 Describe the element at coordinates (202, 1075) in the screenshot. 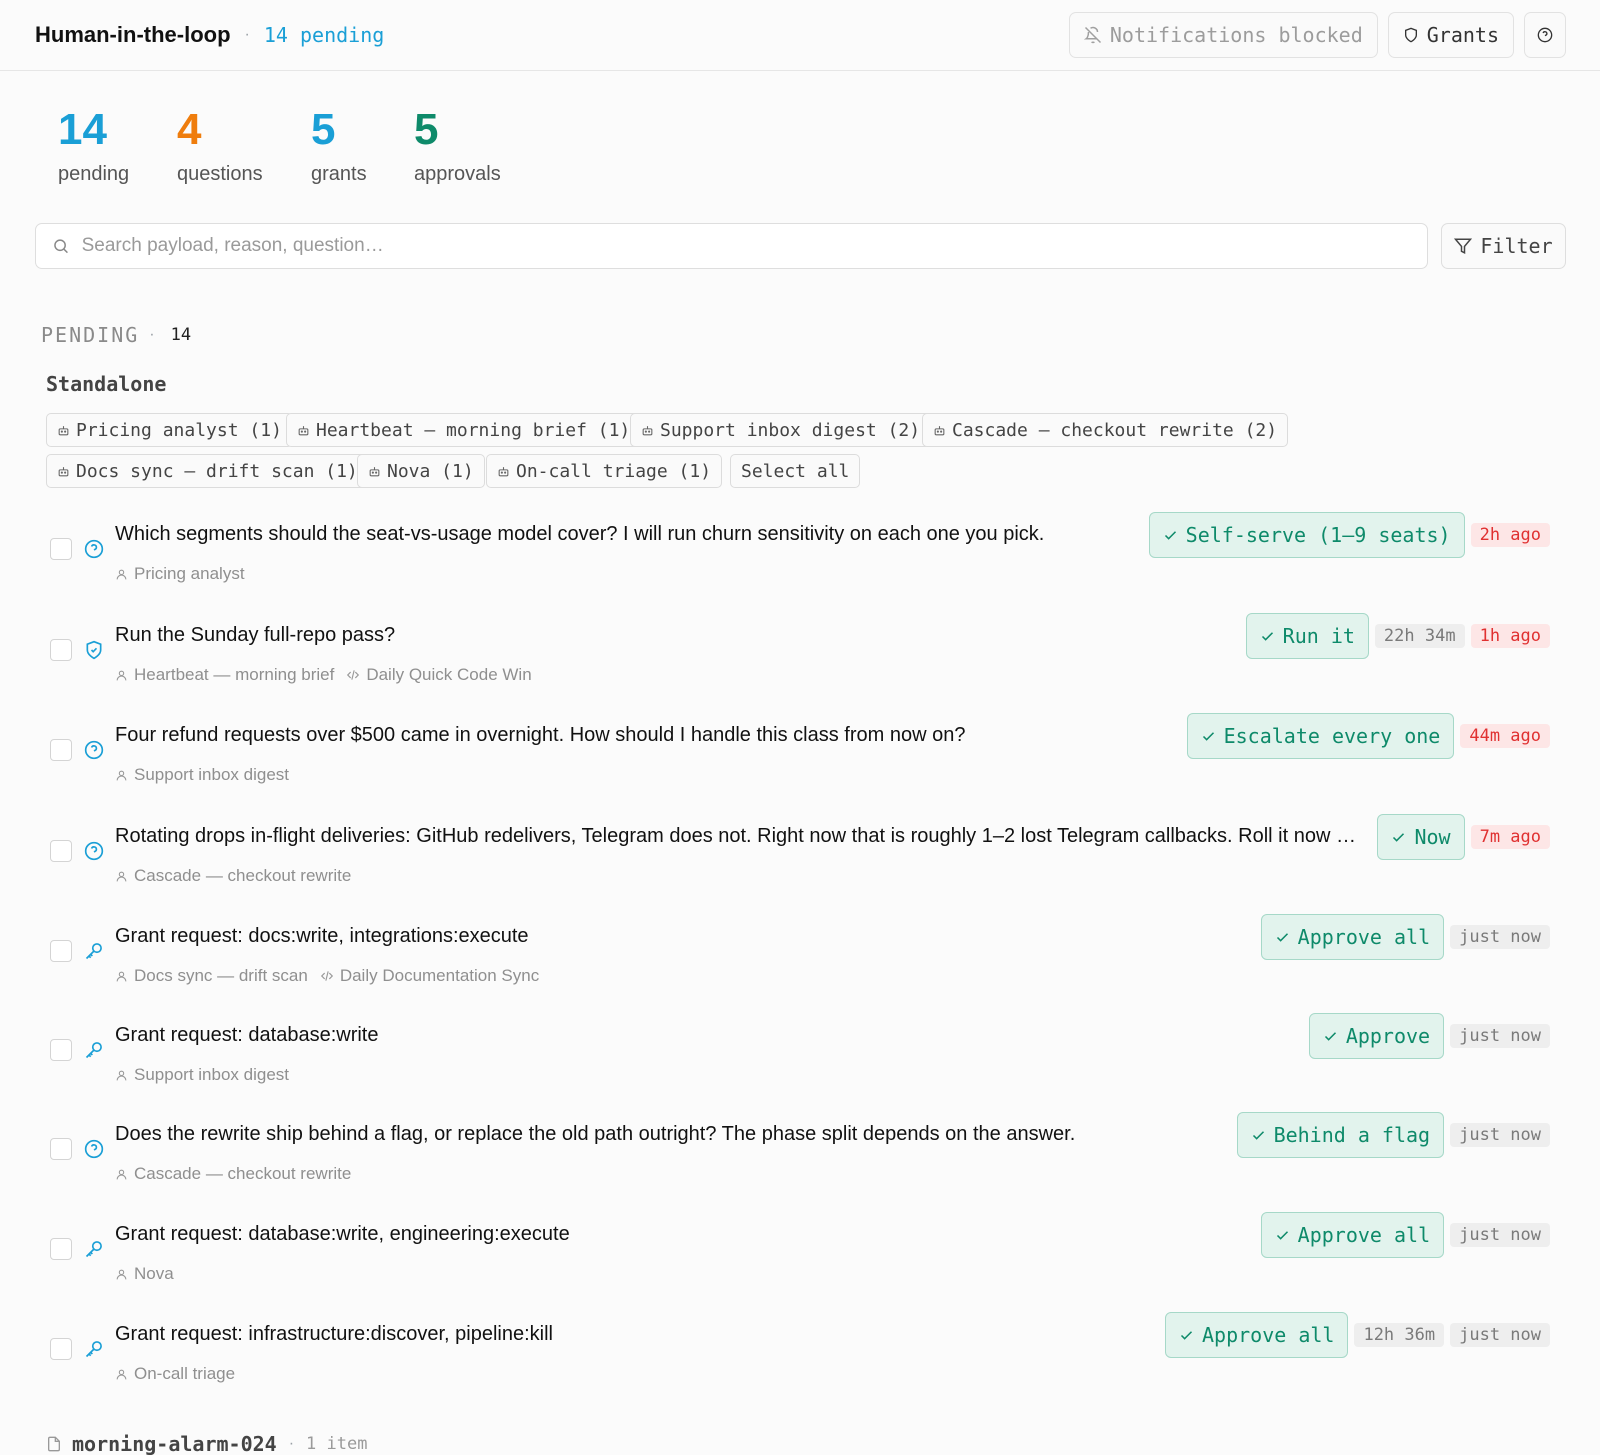

I see `item-meta: Support inbox digest` at that location.